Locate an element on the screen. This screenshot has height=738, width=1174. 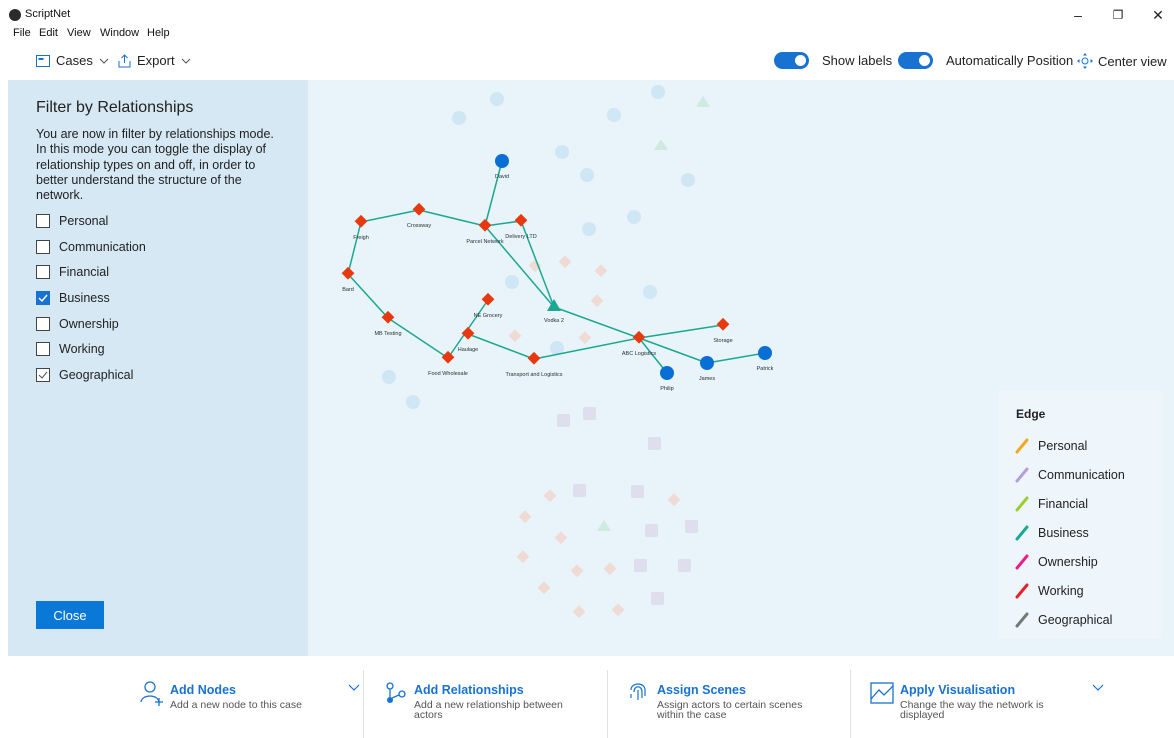
filter-option-ownership: Ownership is located at coordinates (77, 324).